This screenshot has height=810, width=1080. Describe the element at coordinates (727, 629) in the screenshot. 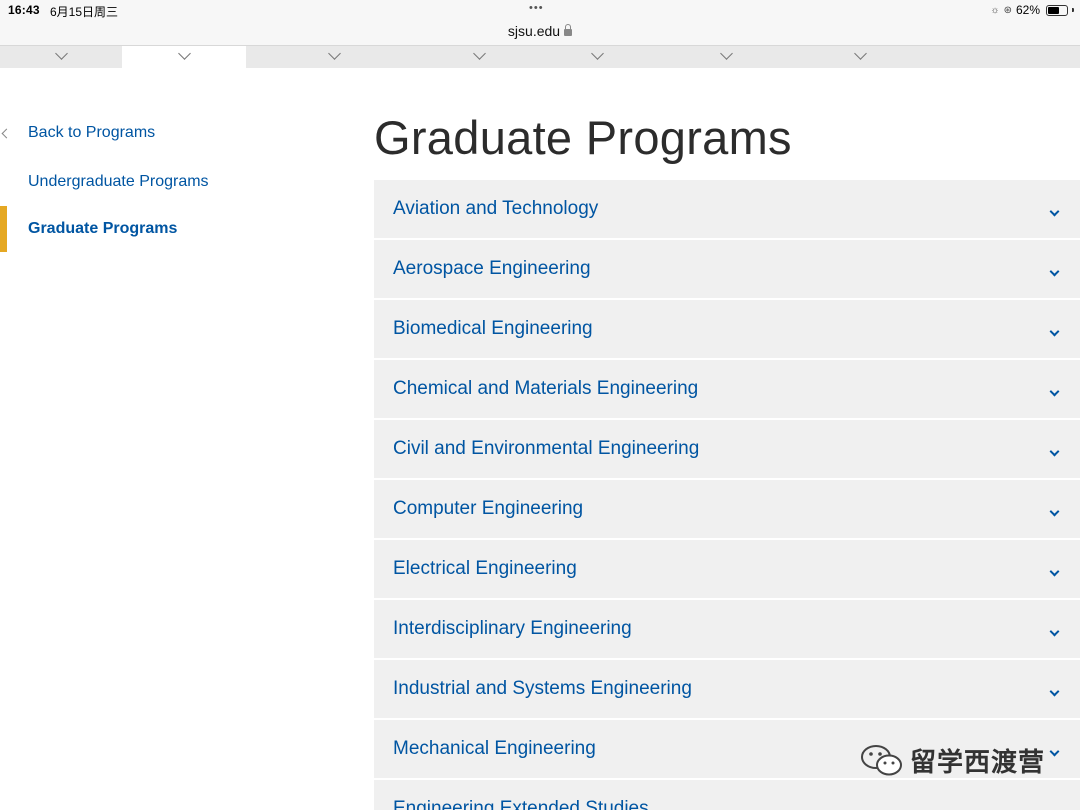

I see `accordion-item: Interdisciplinary Engineering` at that location.